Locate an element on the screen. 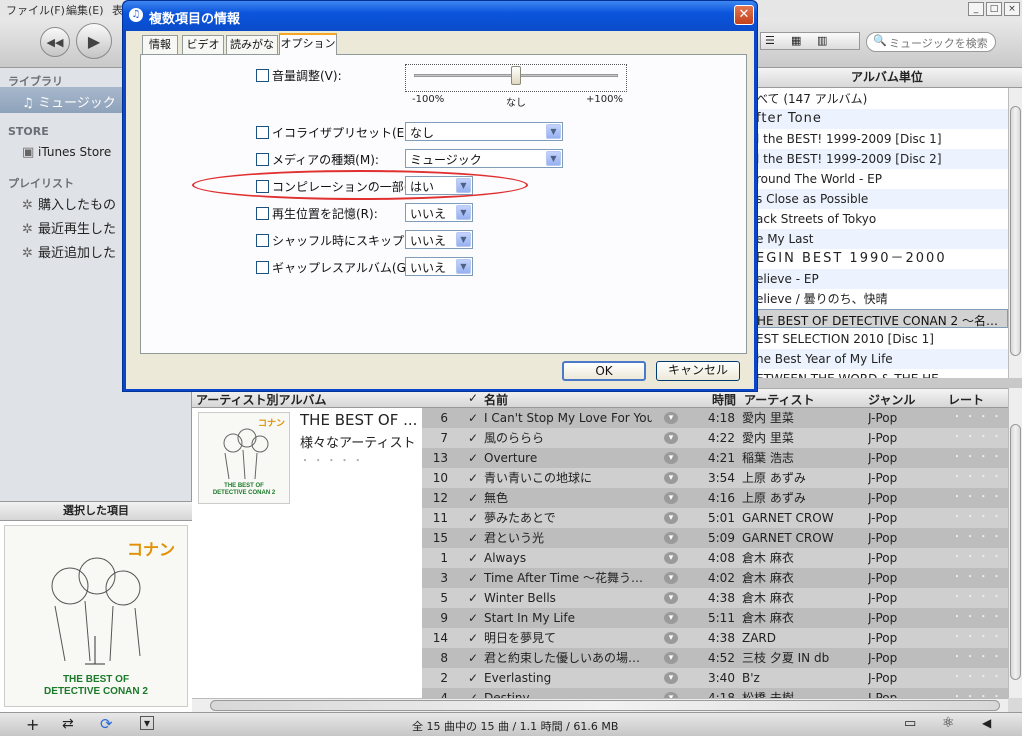 This screenshot has height=736, width=1022. search-input: 🔍 ミュージックを検索 is located at coordinates (931, 42).